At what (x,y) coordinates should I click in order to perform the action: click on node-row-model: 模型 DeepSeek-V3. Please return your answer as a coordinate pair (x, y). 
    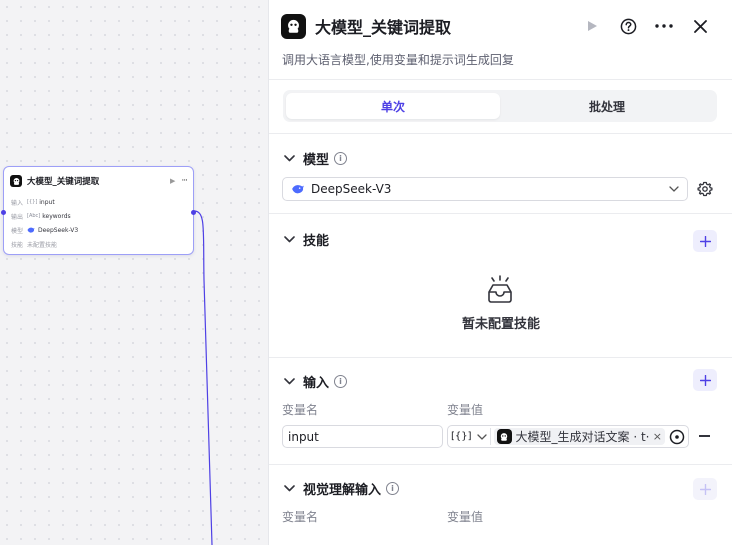
    Looking at the image, I should click on (45, 230).